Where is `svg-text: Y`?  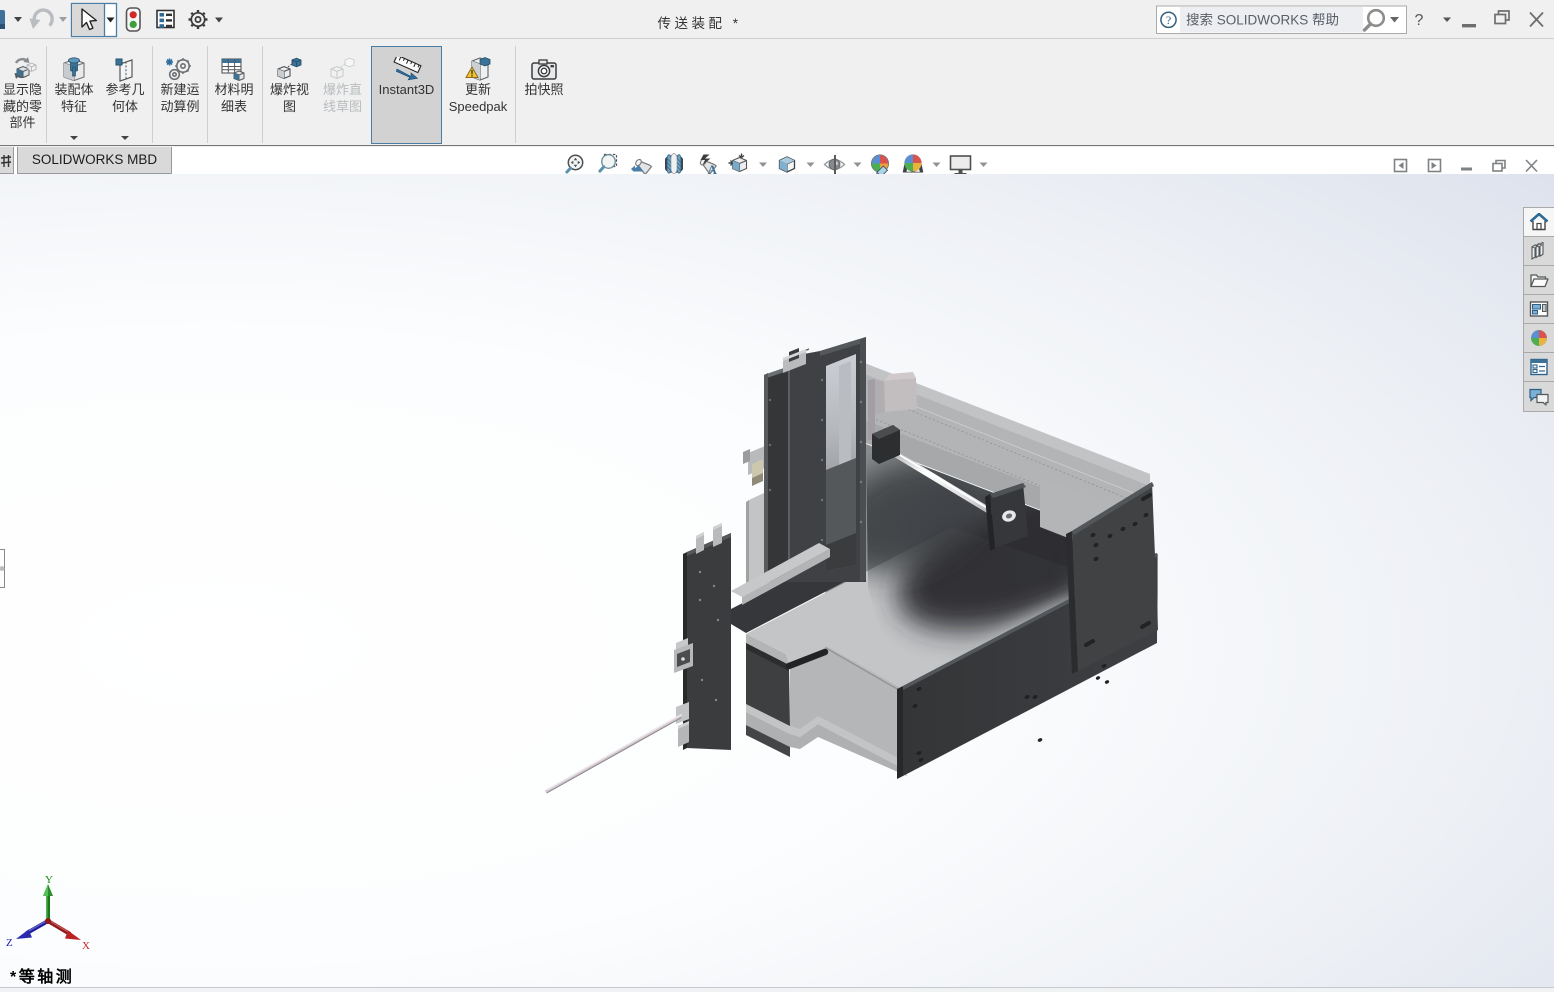 svg-text: Y is located at coordinates (49, 880).